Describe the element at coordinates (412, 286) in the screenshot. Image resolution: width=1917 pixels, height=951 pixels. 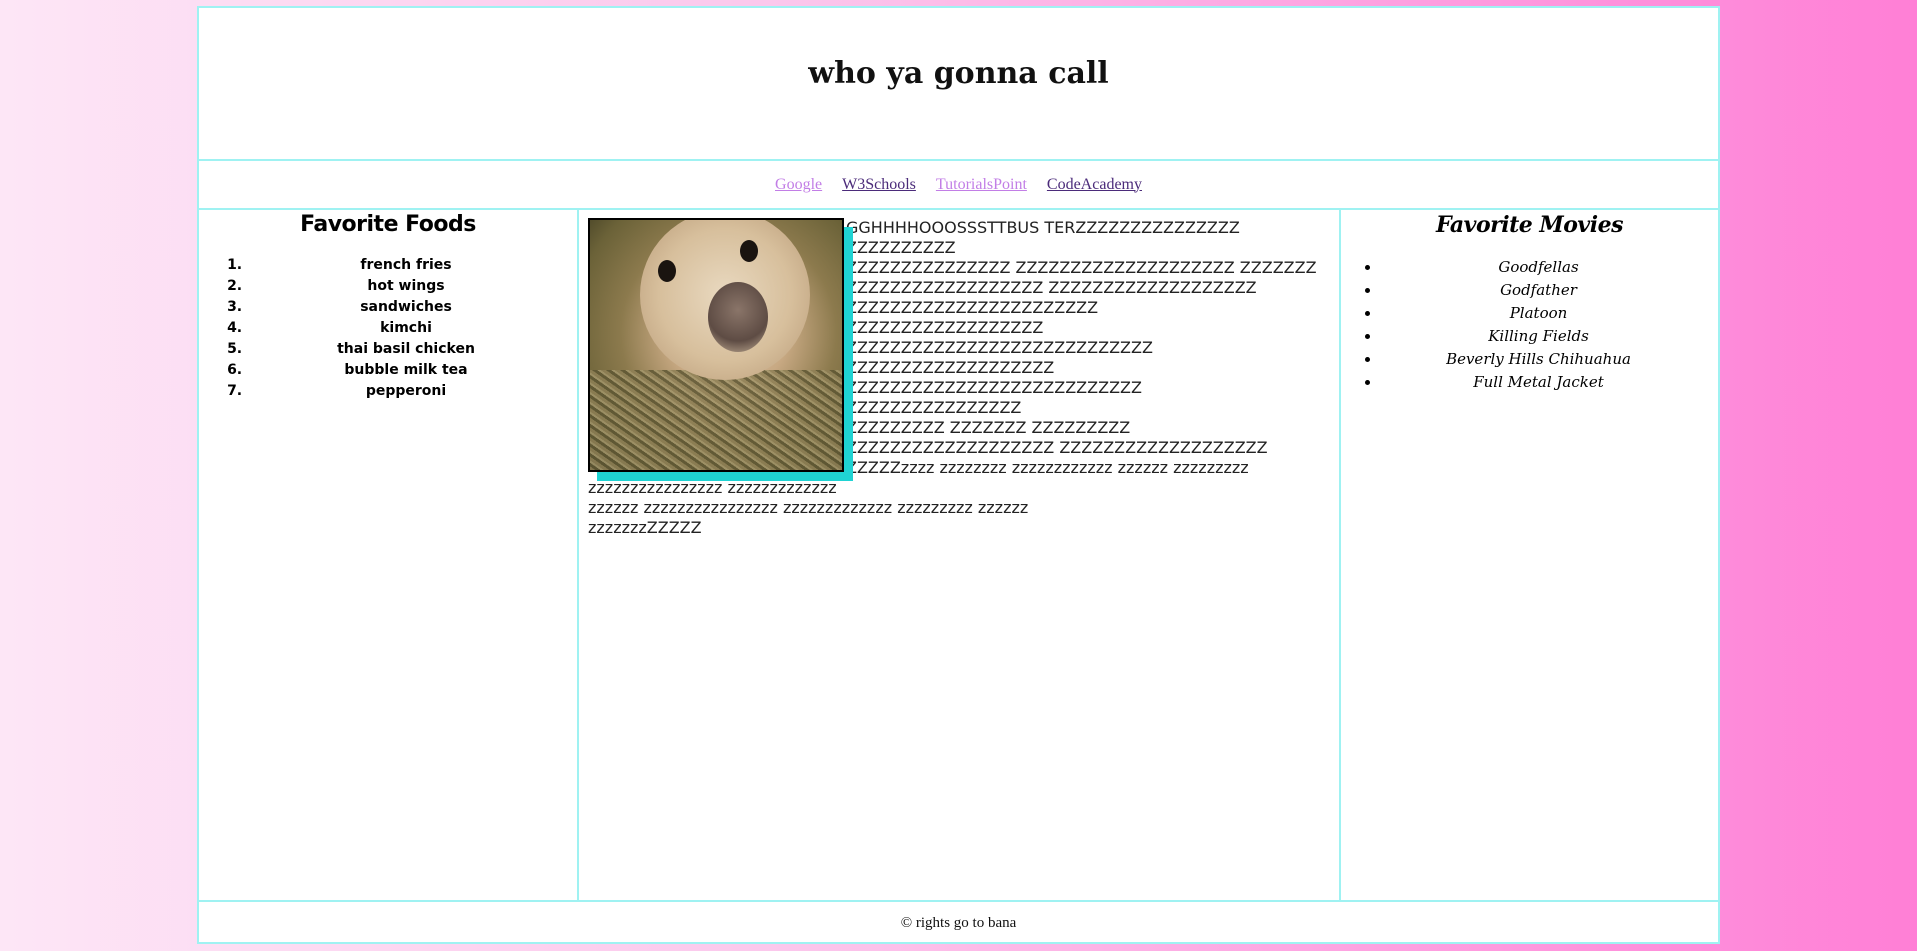
I see `list-item: hot wings` at that location.